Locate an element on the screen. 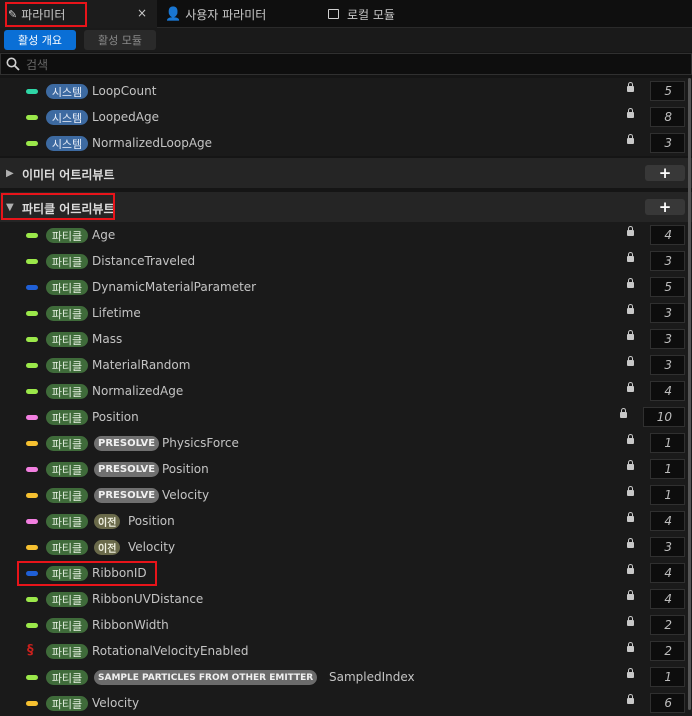  chevron-down-icon: ▼ is located at coordinates (10, 207).